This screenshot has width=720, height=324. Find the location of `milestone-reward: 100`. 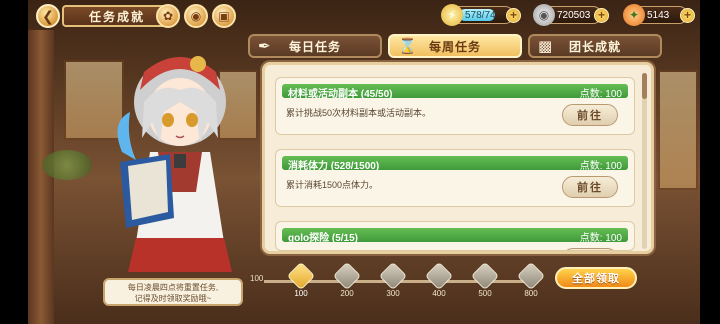

milestone-reward: 100 is located at coordinates (301, 279).